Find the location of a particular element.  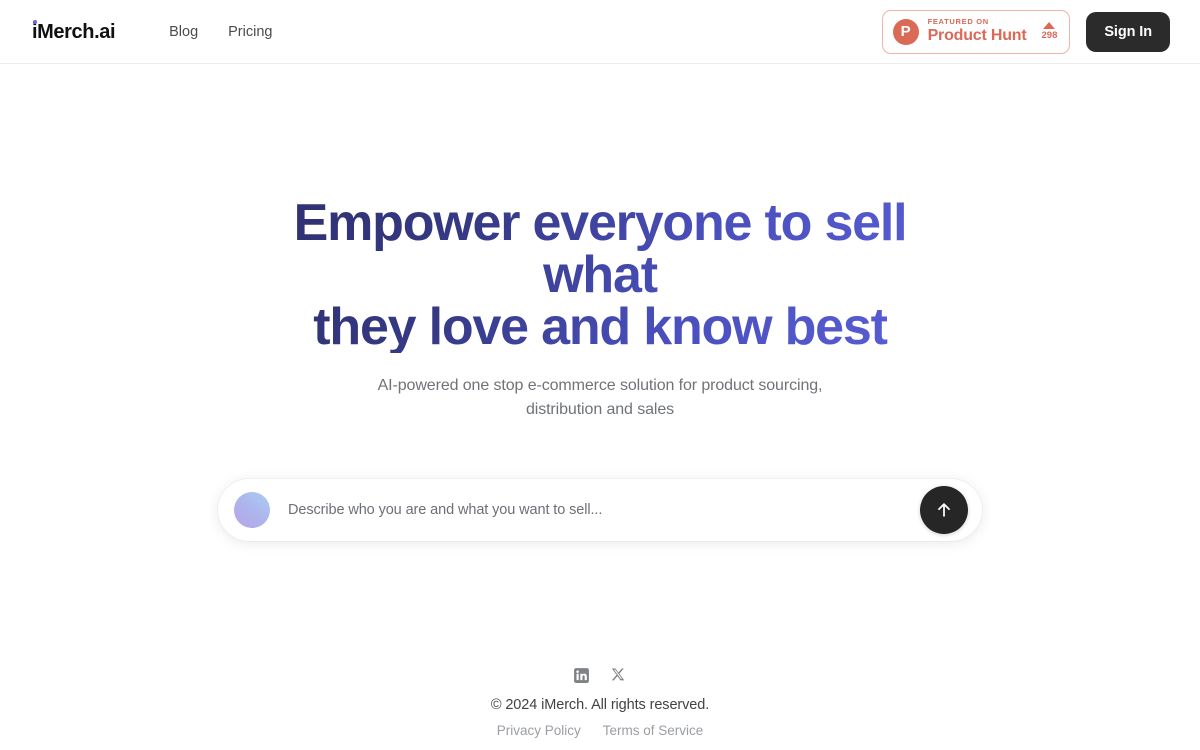

linkedin-link is located at coordinates (581, 675).